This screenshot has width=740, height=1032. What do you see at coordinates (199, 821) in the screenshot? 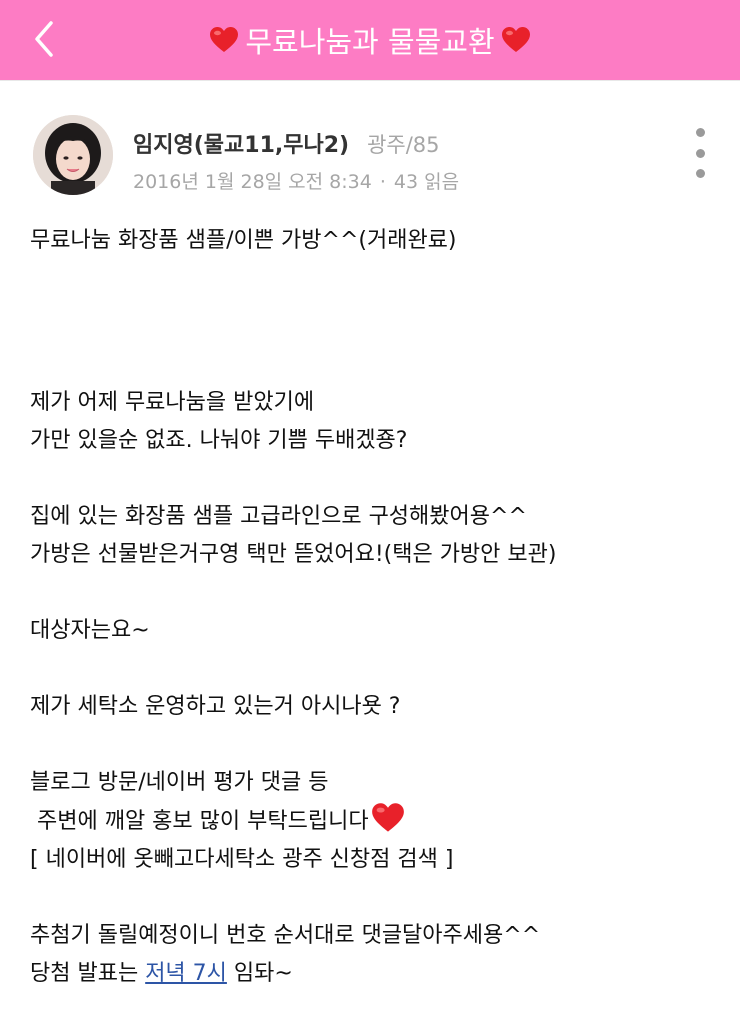
I see `body-line-text: 주변에 깨알 홍보 많이 부탁드립니다` at bounding box center [199, 821].